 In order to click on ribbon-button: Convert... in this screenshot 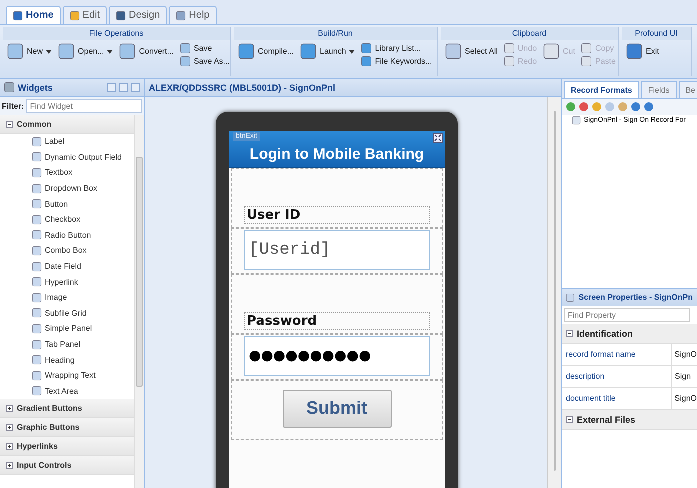, I will do `click(146, 51)`.